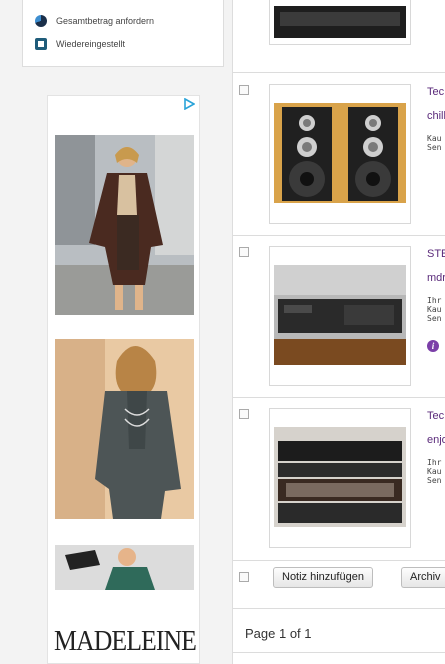  I want to click on item-seller-link: chill, so click(436, 116).